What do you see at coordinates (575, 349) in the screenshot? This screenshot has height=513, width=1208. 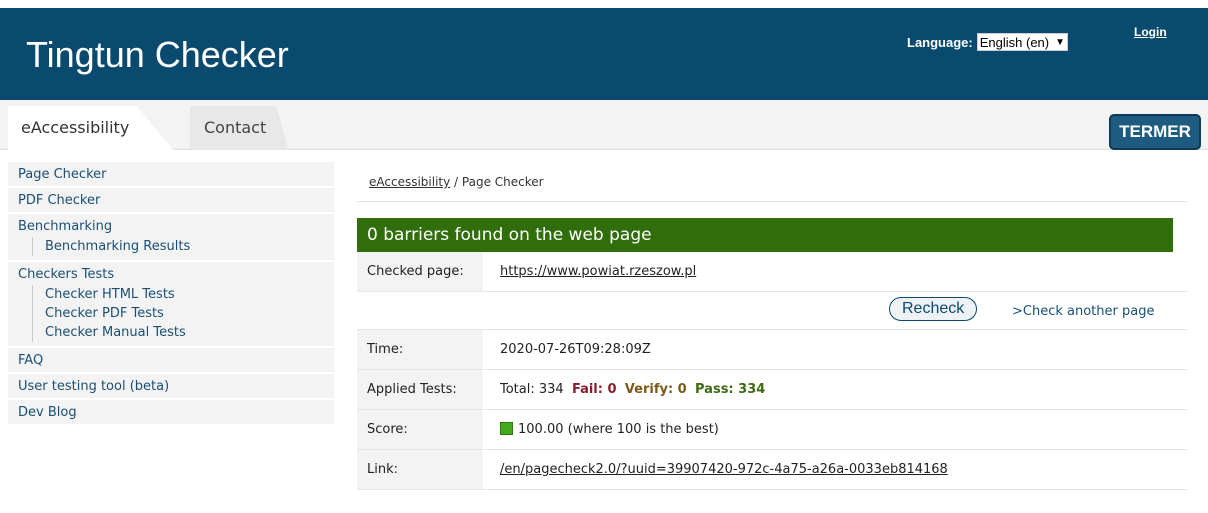 I see `time-value: 2020-07-26T09:28:09Z` at bounding box center [575, 349].